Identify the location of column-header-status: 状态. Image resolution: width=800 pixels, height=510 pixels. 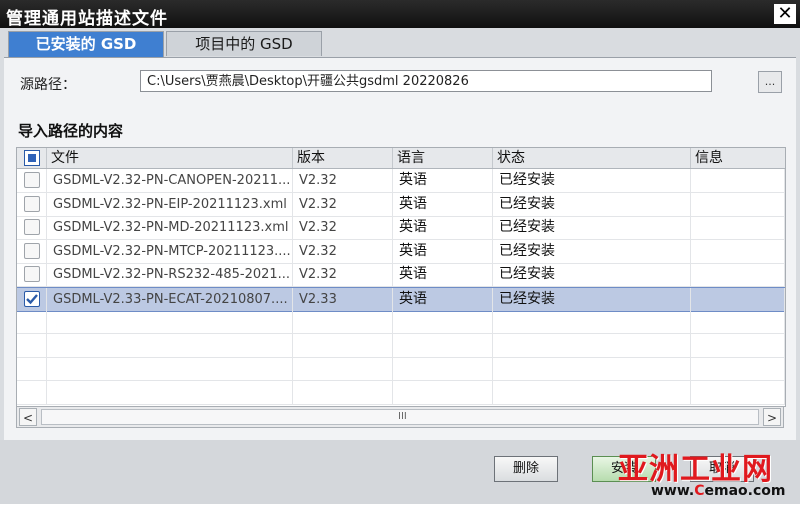
(592, 158).